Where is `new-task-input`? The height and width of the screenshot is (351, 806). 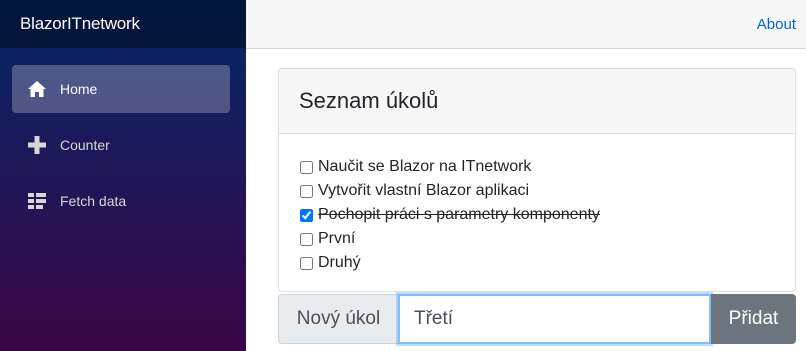
new-task-input is located at coordinates (554, 319).